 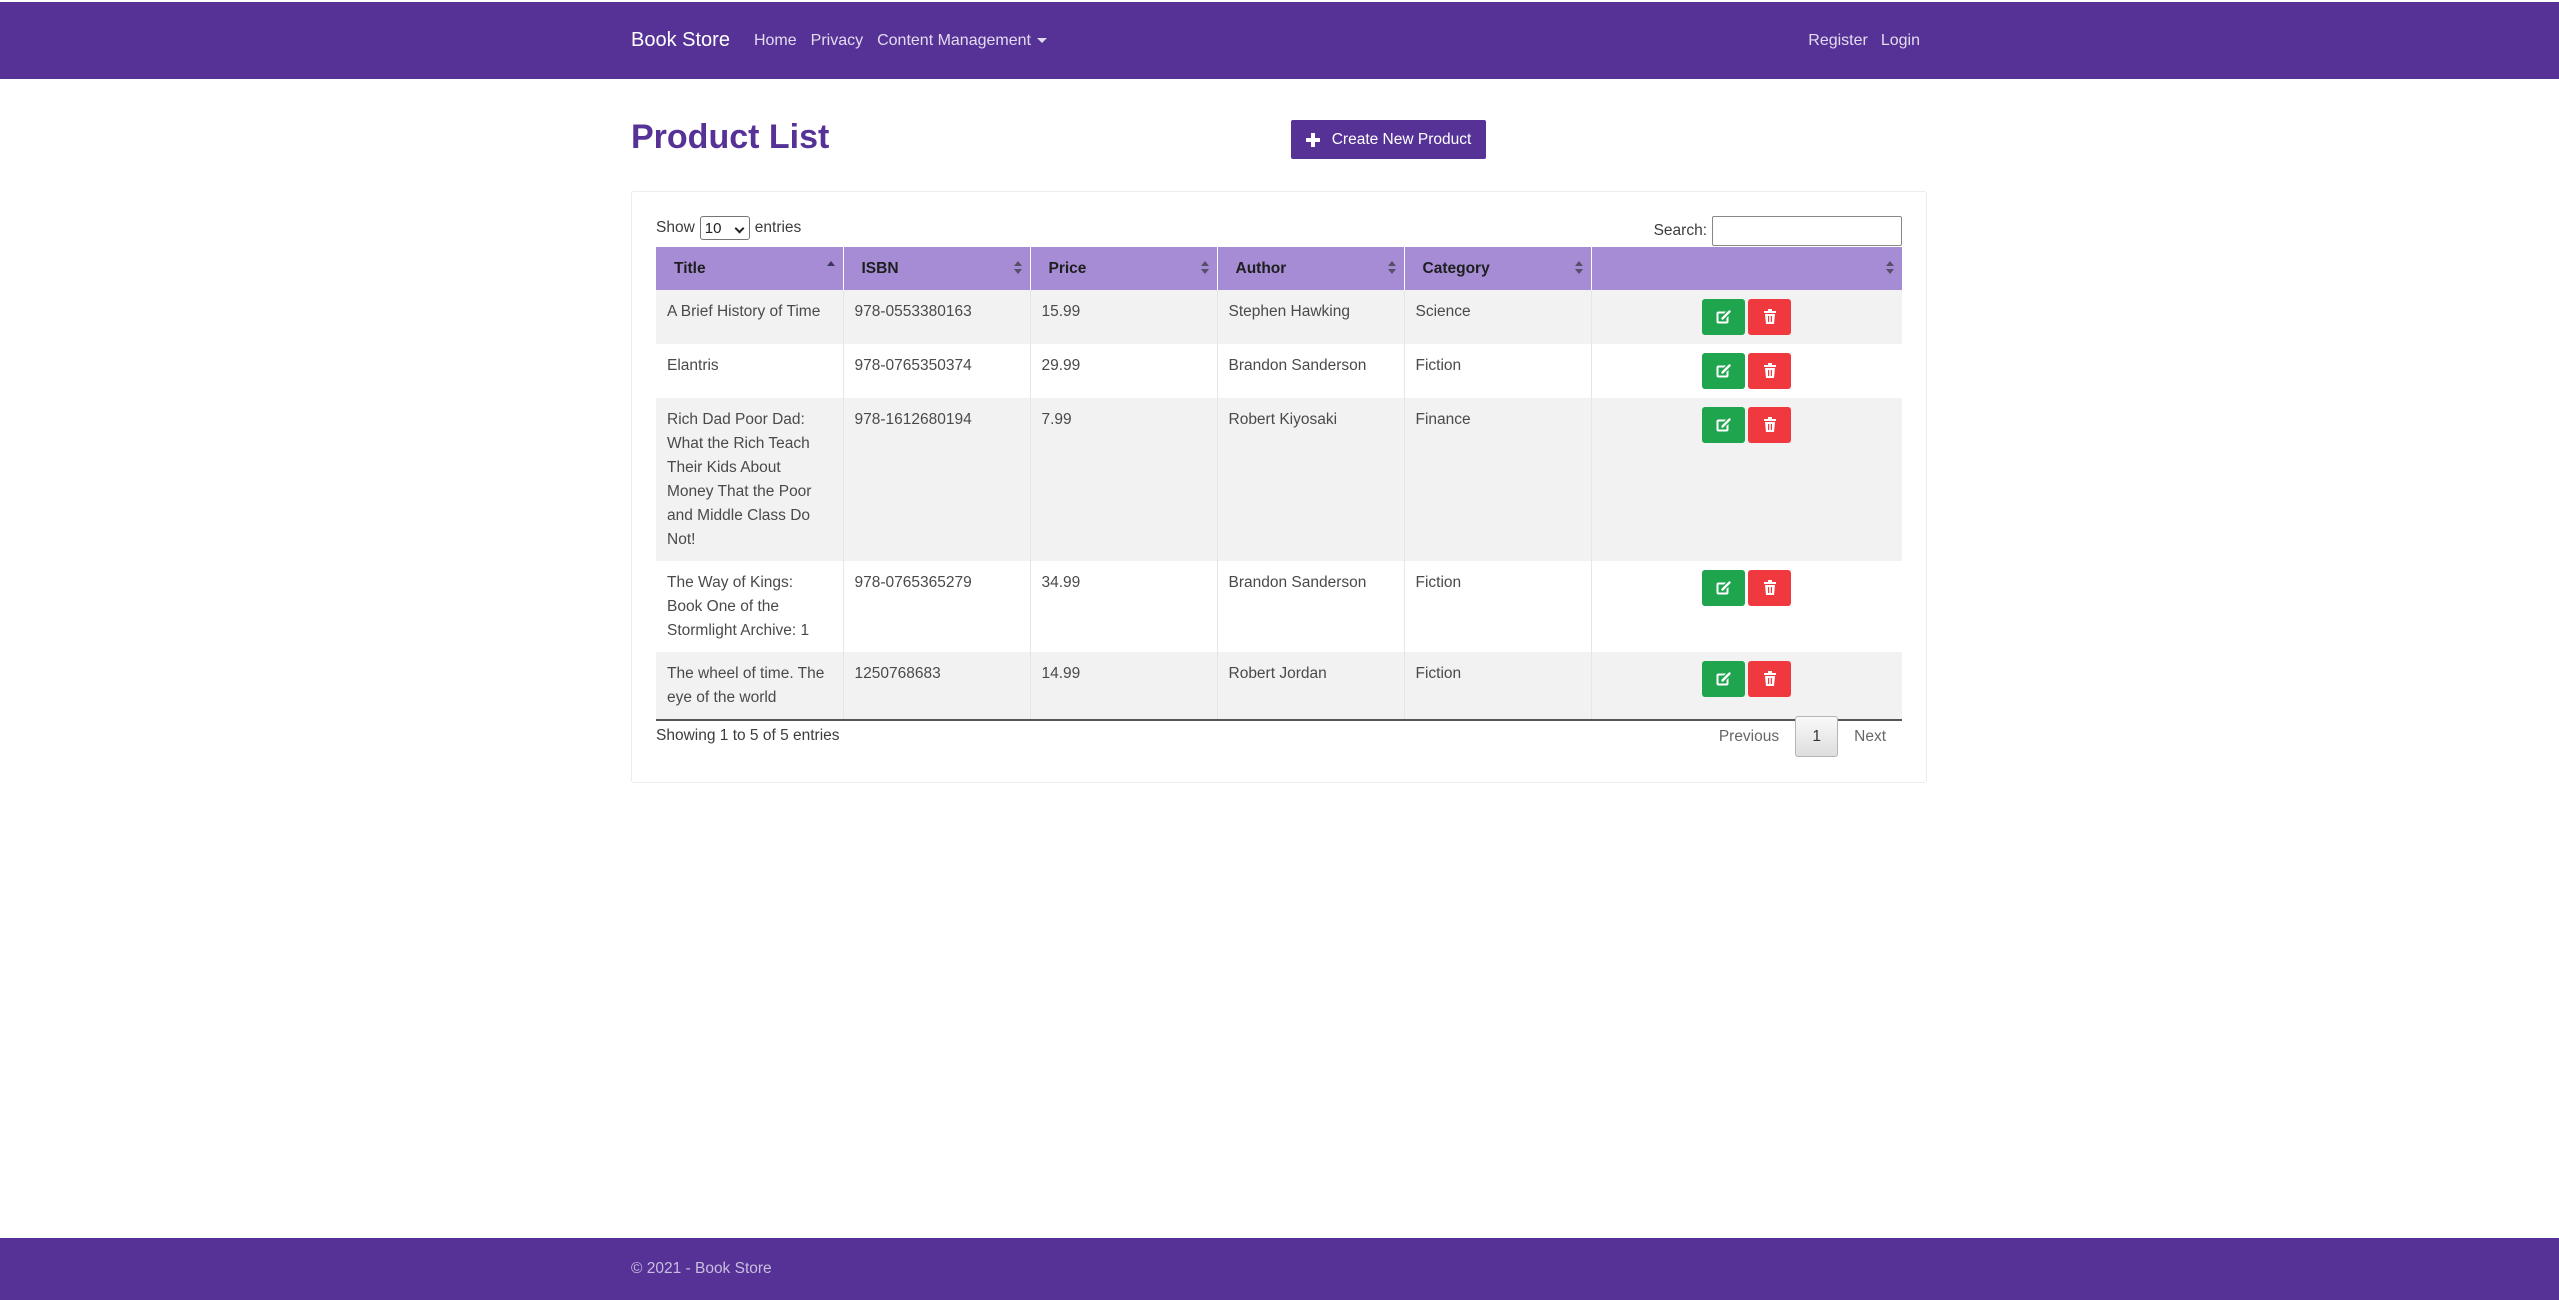 What do you see at coordinates (1310, 606) in the screenshot?
I see `cell-author: Brandon Sanderson` at bounding box center [1310, 606].